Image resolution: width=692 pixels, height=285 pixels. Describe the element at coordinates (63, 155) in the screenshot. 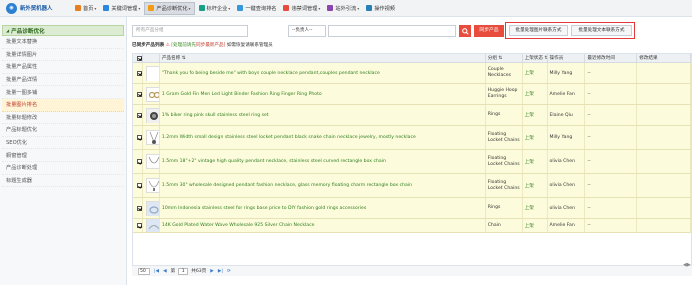

I see `sidebar-item: 橱窗管理` at that location.